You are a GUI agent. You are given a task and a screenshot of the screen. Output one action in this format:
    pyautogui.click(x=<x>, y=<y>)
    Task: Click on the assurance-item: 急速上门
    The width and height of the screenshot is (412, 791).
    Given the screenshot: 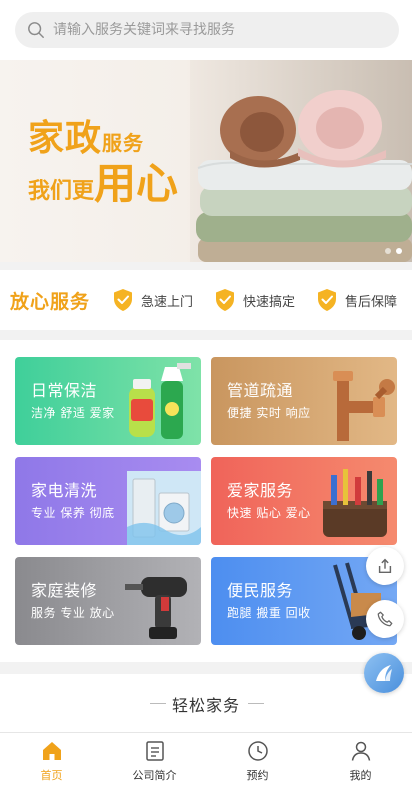 What is the action you would take?
    pyautogui.click(x=152, y=300)
    